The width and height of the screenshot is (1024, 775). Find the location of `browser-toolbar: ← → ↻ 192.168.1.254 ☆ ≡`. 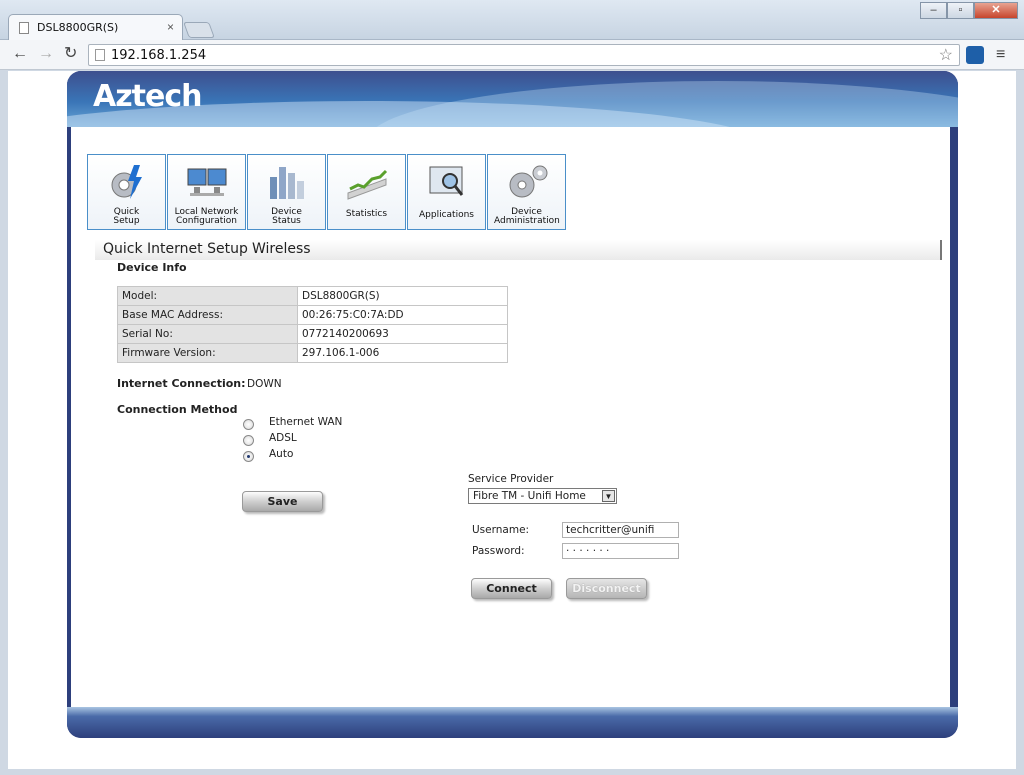

browser-toolbar: ← → ↻ 192.168.1.254 ☆ ≡ is located at coordinates (512, 55).